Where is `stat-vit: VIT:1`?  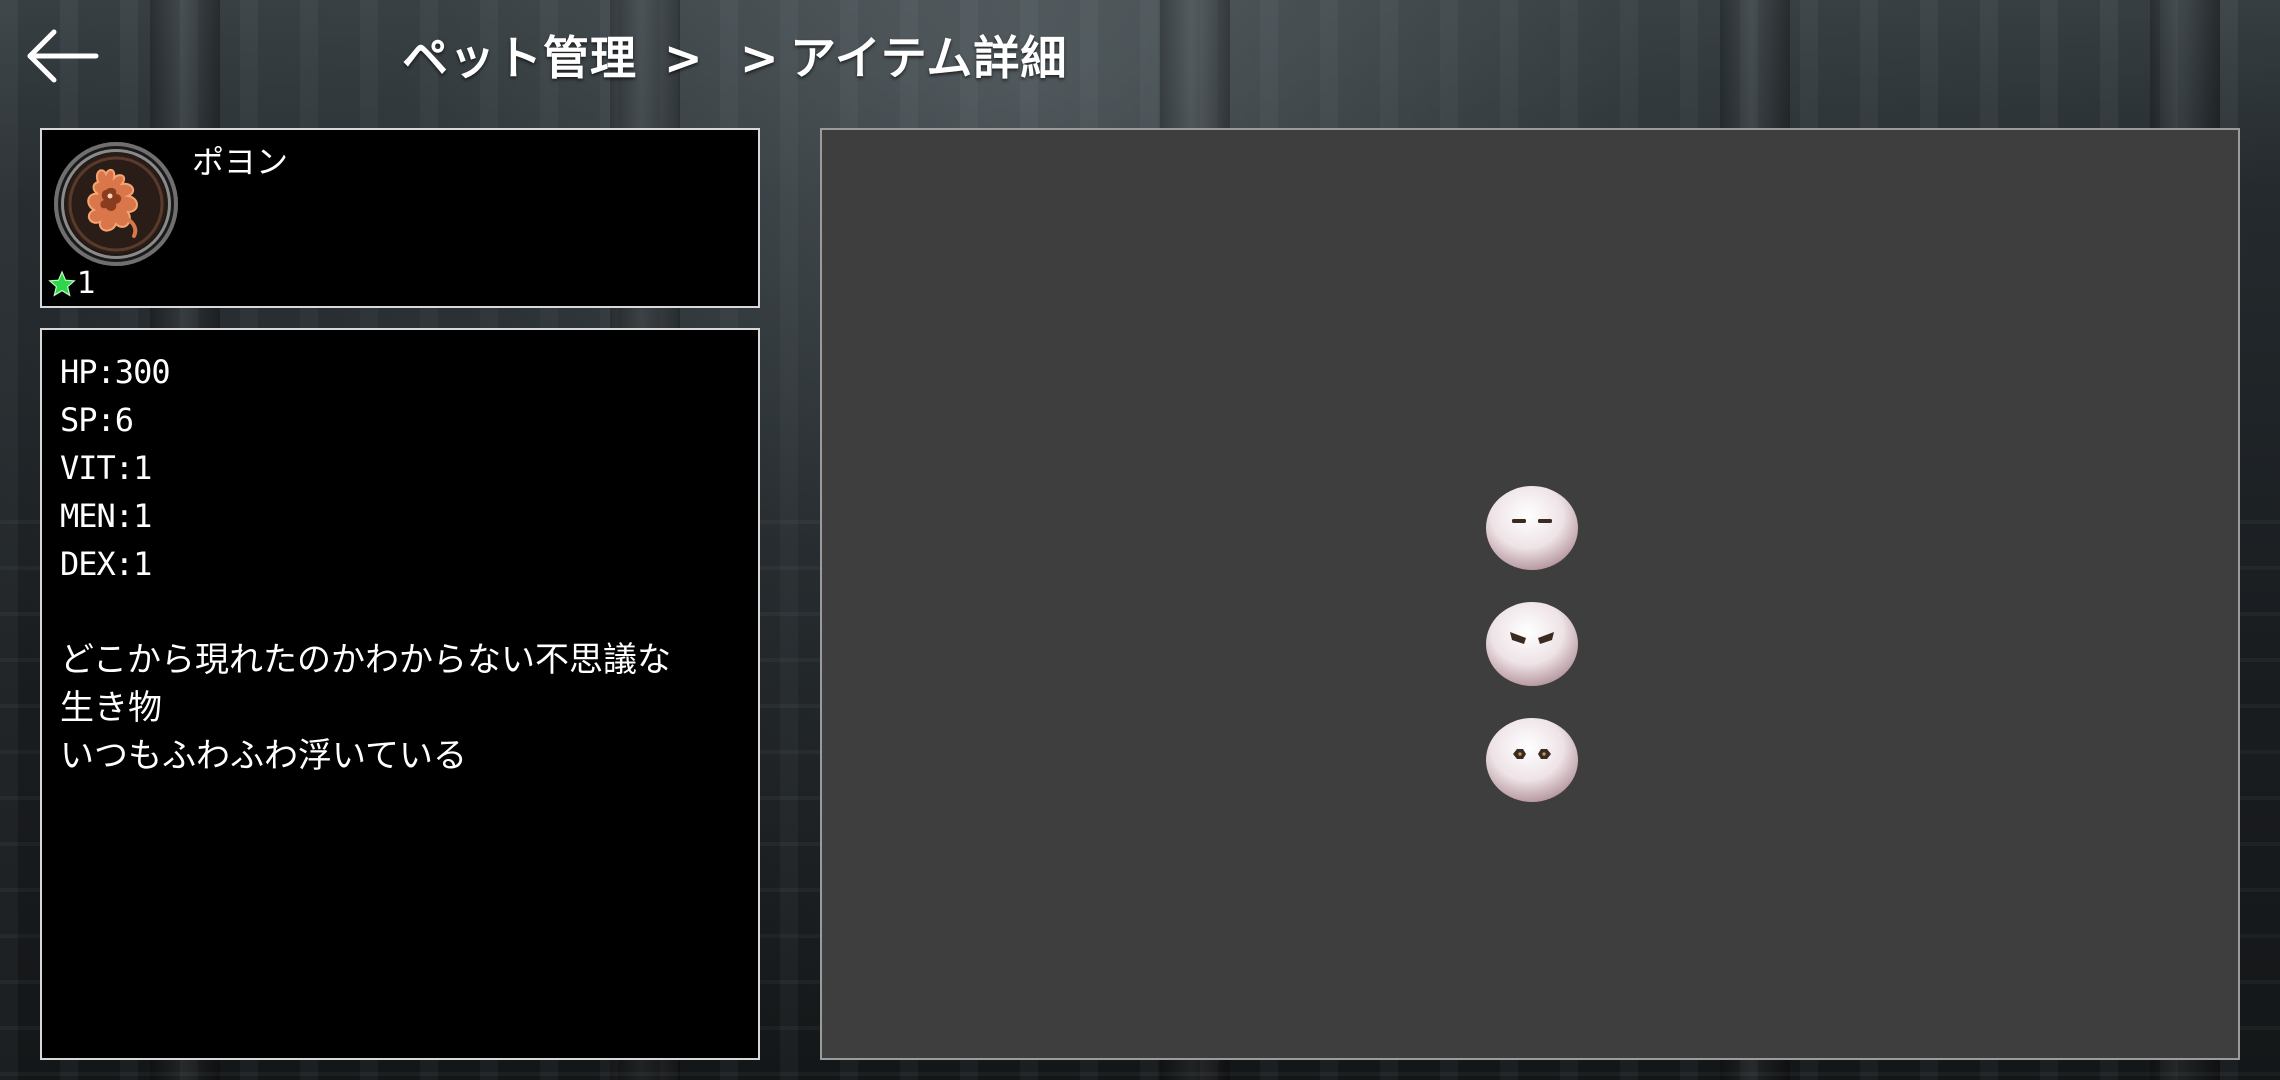
stat-vit: VIT:1 is located at coordinates (106, 468).